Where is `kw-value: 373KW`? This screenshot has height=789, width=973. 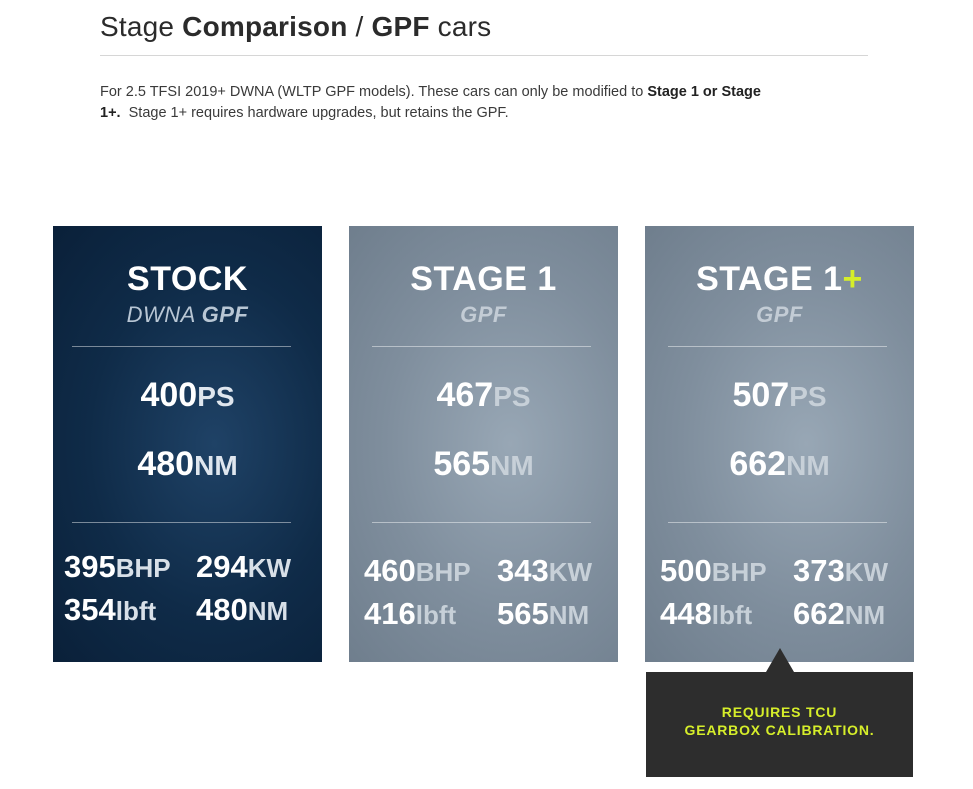
kw-value: 373KW is located at coordinates (840, 571).